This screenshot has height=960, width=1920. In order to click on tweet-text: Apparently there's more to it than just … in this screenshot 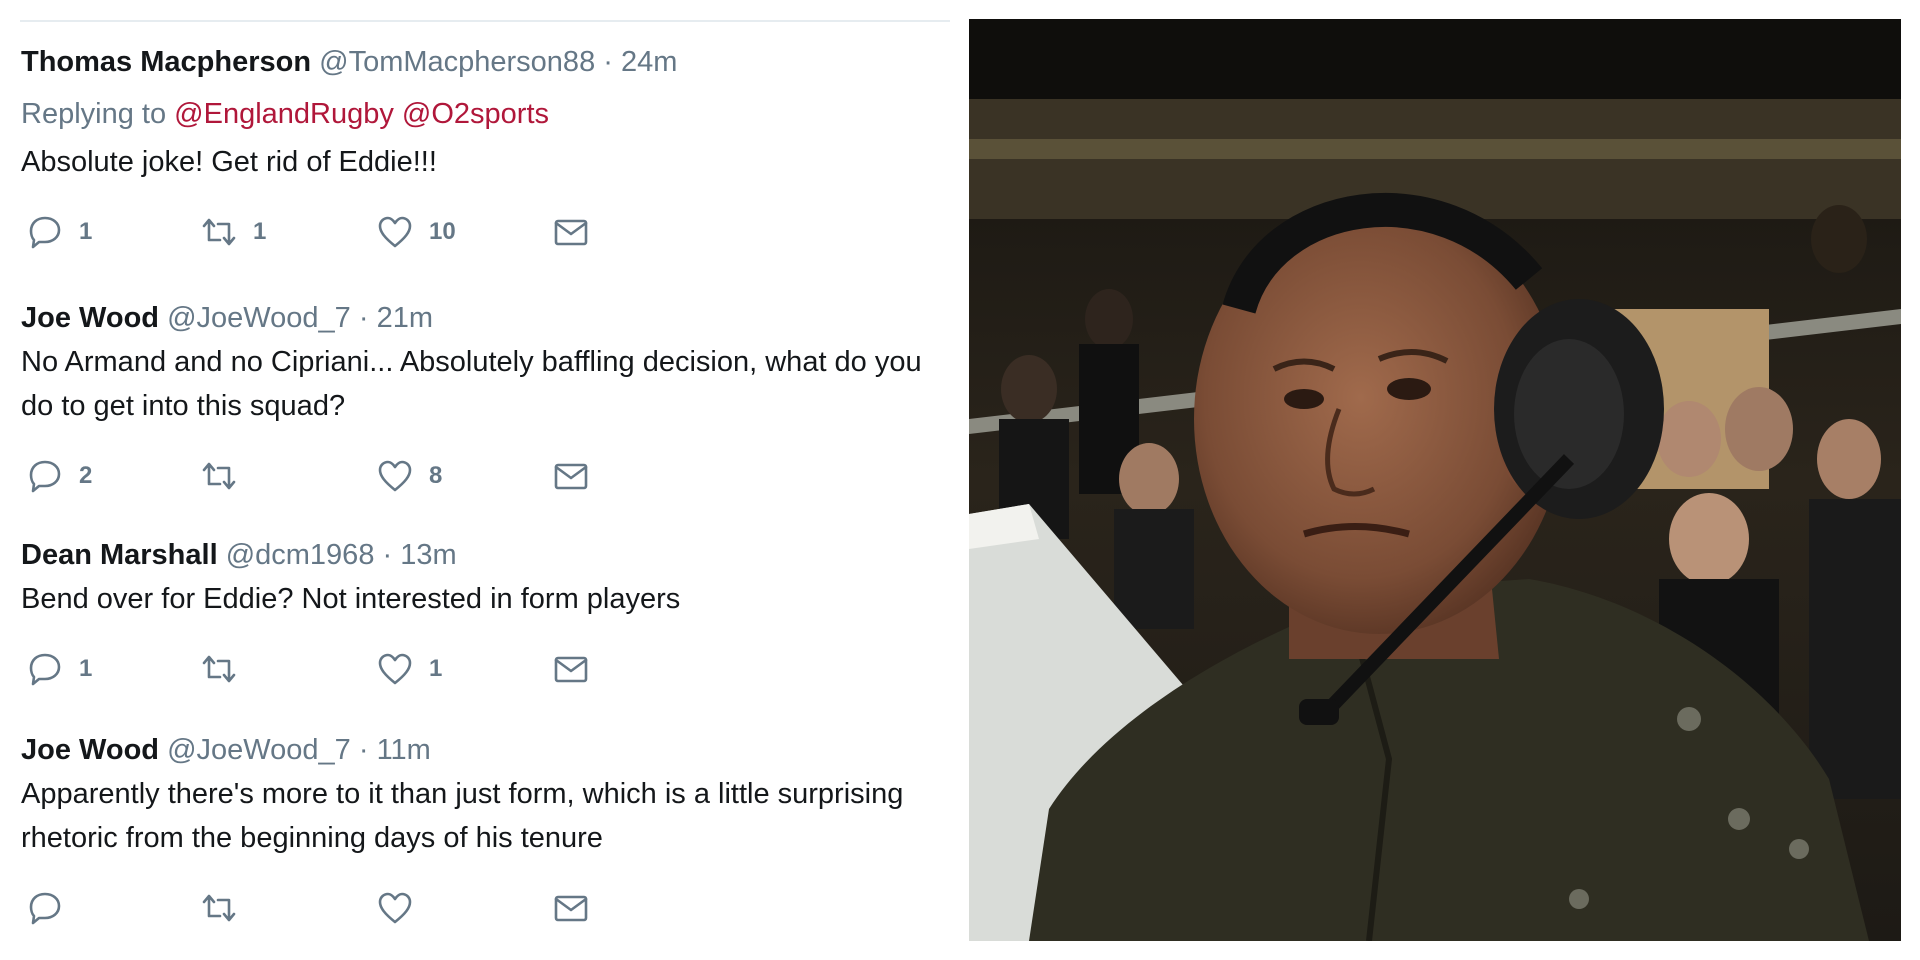, I will do `click(462, 816)`.